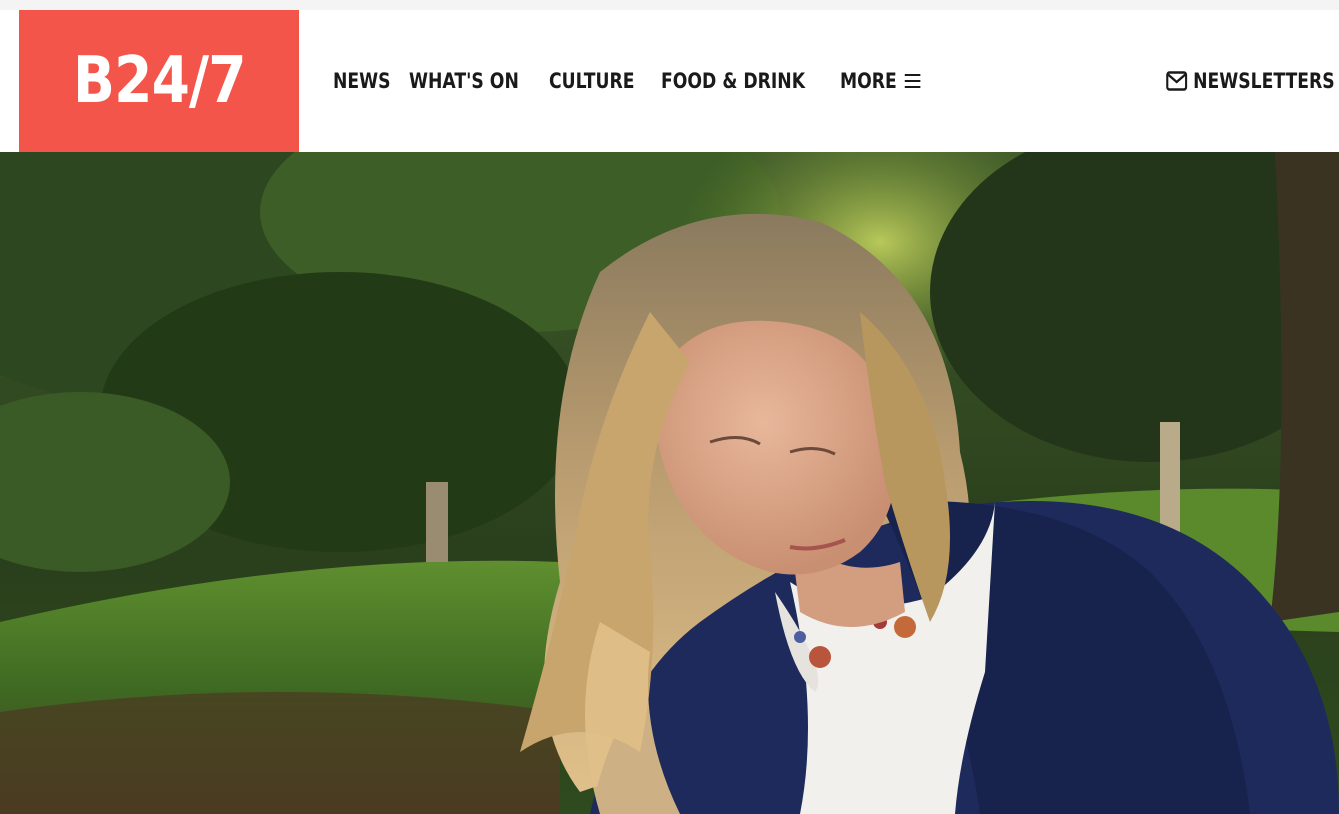  I want to click on newsletters-label: NEWSLETTERS, so click(1264, 81).